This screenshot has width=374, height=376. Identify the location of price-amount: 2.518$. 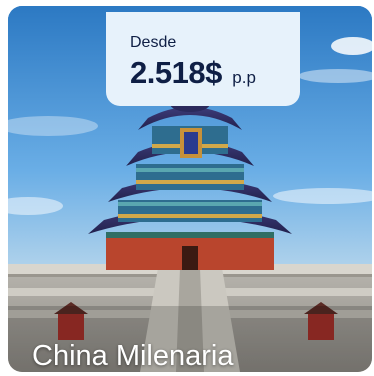
(176, 72).